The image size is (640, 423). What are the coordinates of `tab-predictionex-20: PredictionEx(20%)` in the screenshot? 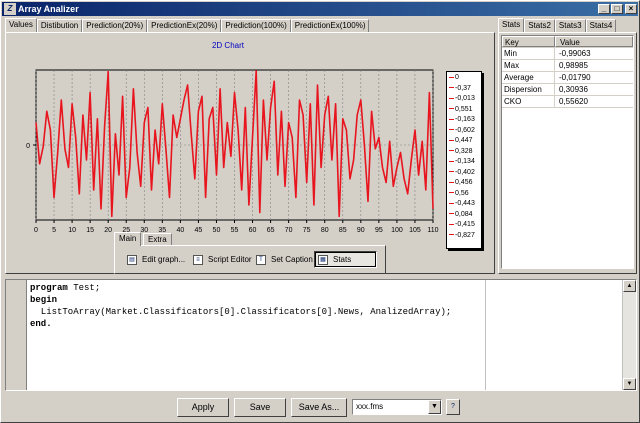 It's located at (184, 25).